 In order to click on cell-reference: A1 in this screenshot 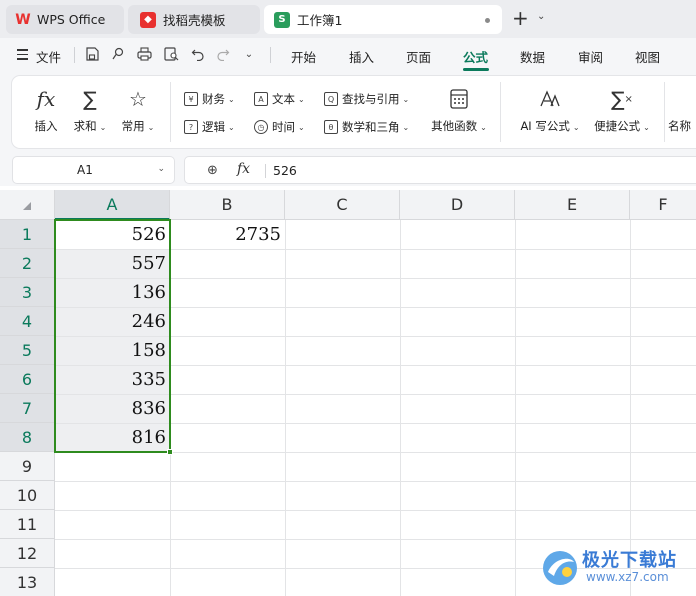, I will do `click(85, 170)`.